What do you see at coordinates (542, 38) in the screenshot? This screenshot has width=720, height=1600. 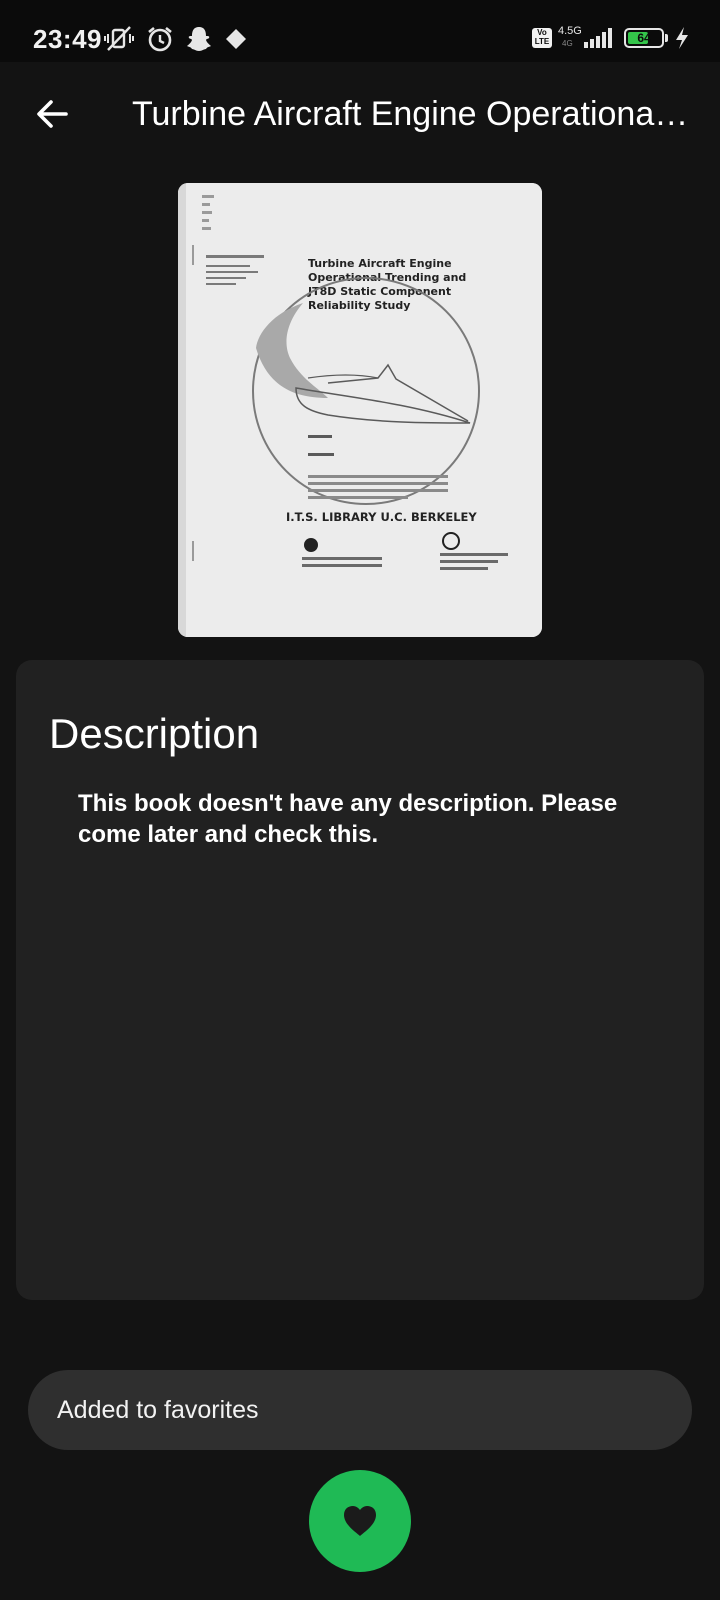 I see `volte-icon: Vo LTE` at bounding box center [542, 38].